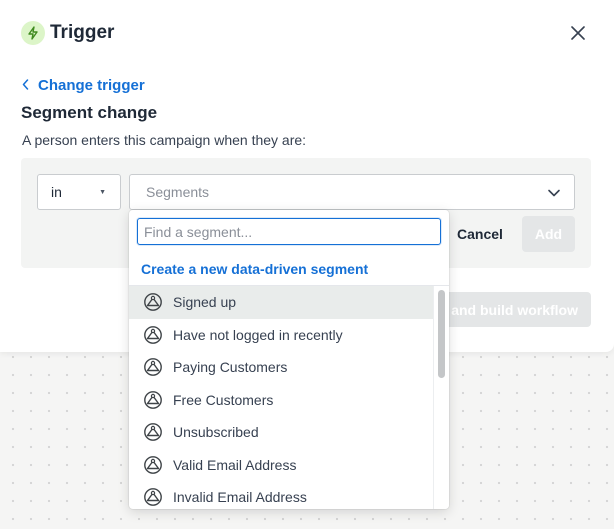 This screenshot has width=614, height=529. I want to click on cancel-button: Cancel, so click(480, 234).